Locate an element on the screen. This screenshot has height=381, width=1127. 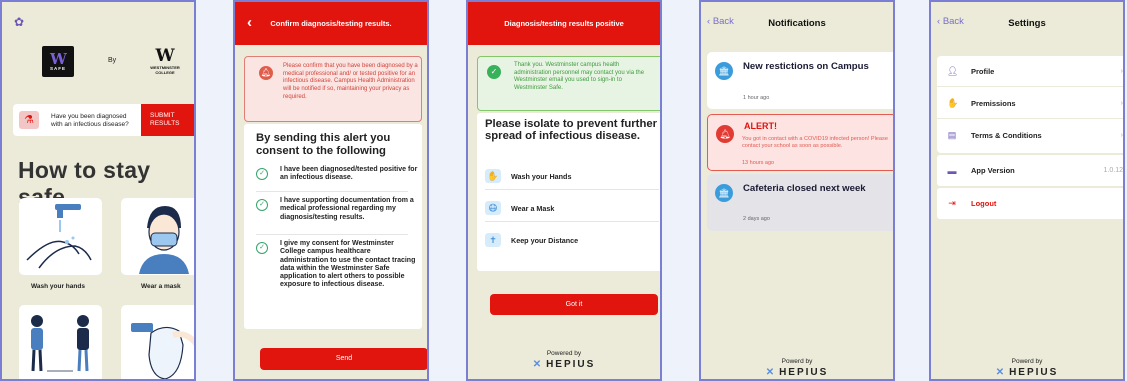
notification-time: 1 hour ago is located at coordinates (756, 98).